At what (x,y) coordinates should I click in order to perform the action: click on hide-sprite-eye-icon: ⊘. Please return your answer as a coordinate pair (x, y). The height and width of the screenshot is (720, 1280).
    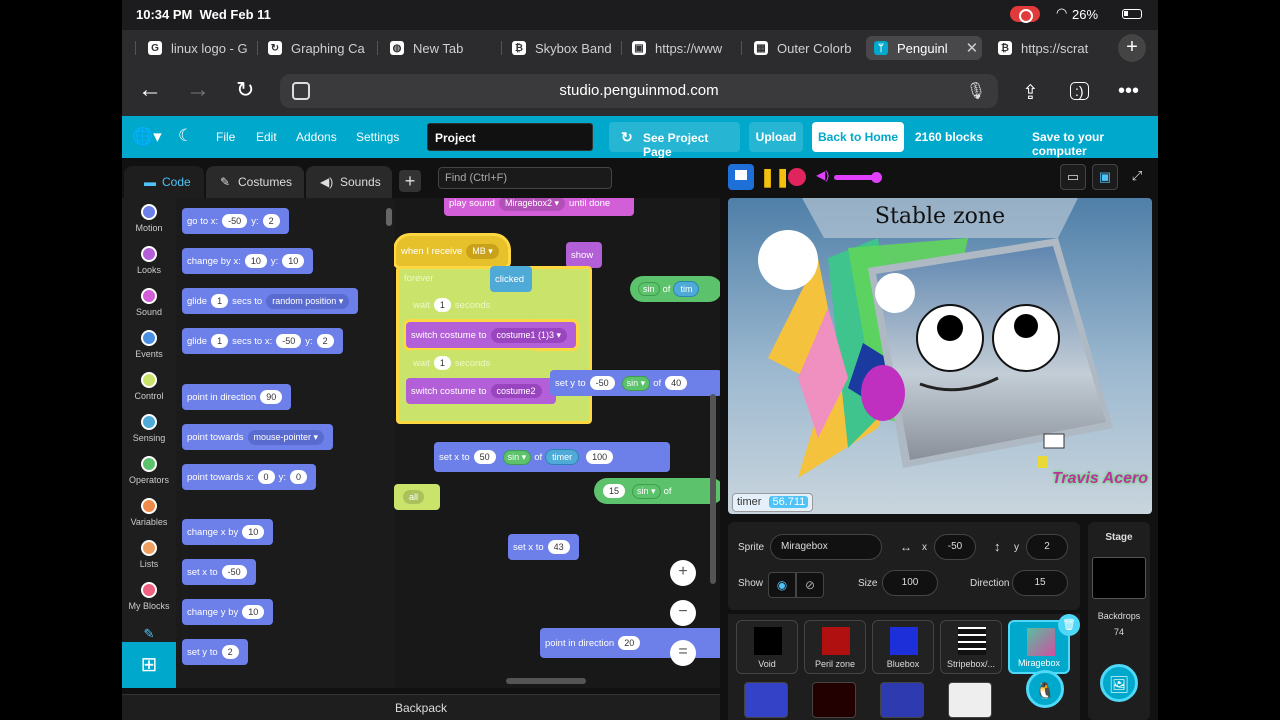
    Looking at the image, I should click on (810, 585).